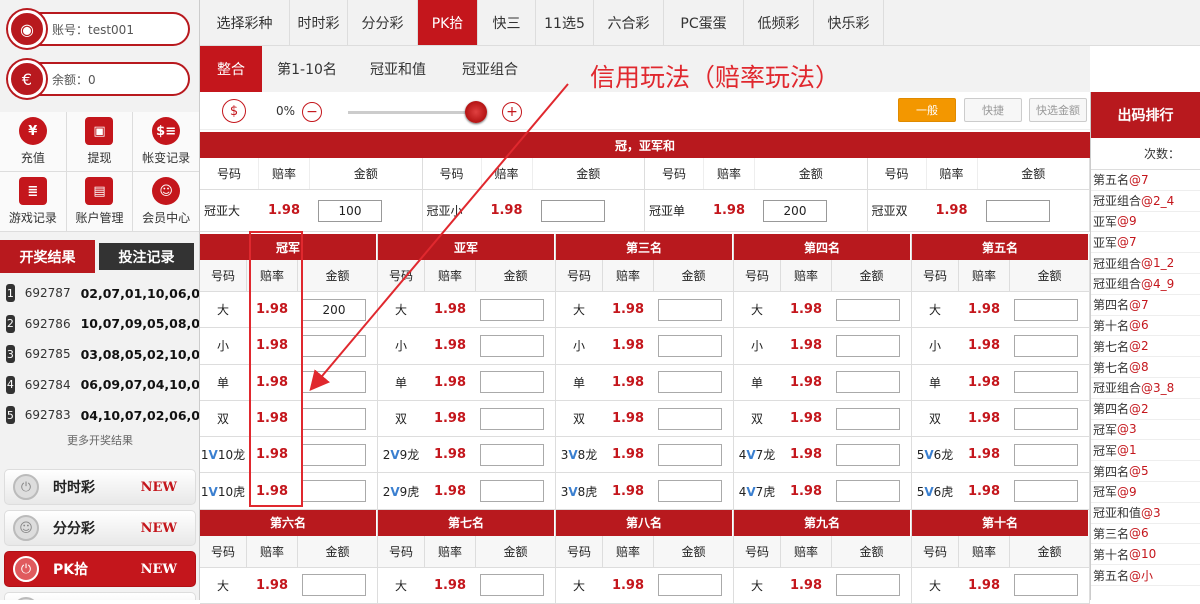 The height and width of the screenshot is (604, 1200). Describe the element at coordinates (704, 22) in the screenshot. I see `tab-lottery-7: PC蛋蛋` at that location.